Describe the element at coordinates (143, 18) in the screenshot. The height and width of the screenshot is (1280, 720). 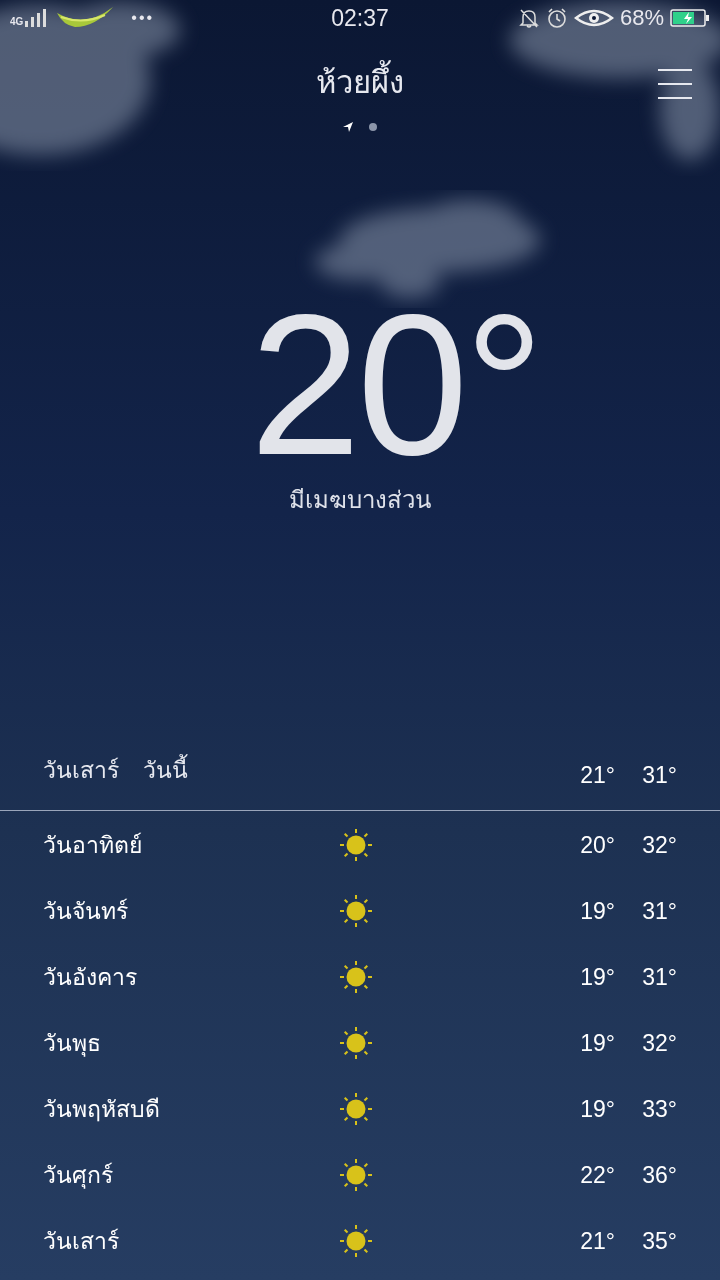
I see `more-dots: •••` at that location.